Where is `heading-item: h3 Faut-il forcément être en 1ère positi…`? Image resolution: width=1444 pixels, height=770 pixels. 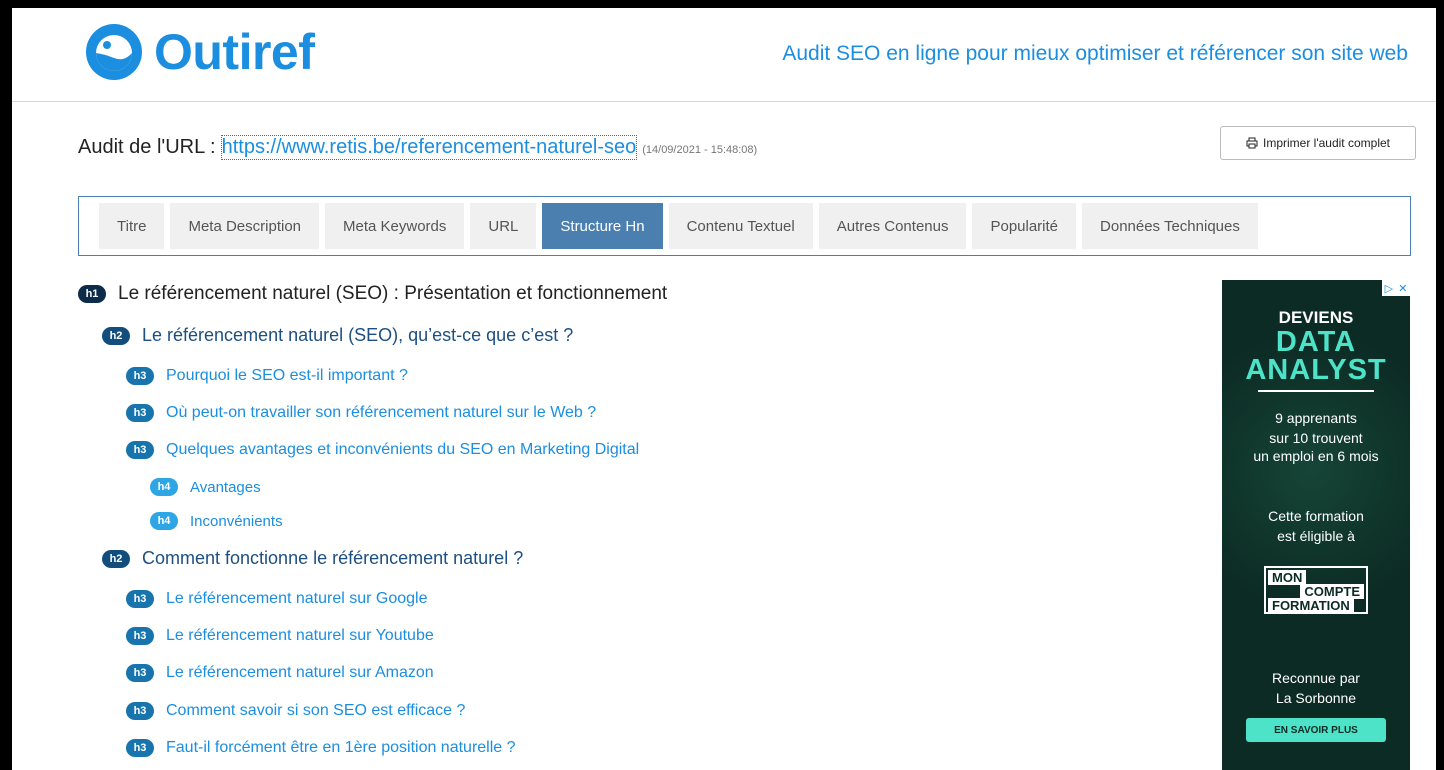 heading-item: h3 Faut-il forcément être en 1ère positi… is located at coordinates (321, 748).